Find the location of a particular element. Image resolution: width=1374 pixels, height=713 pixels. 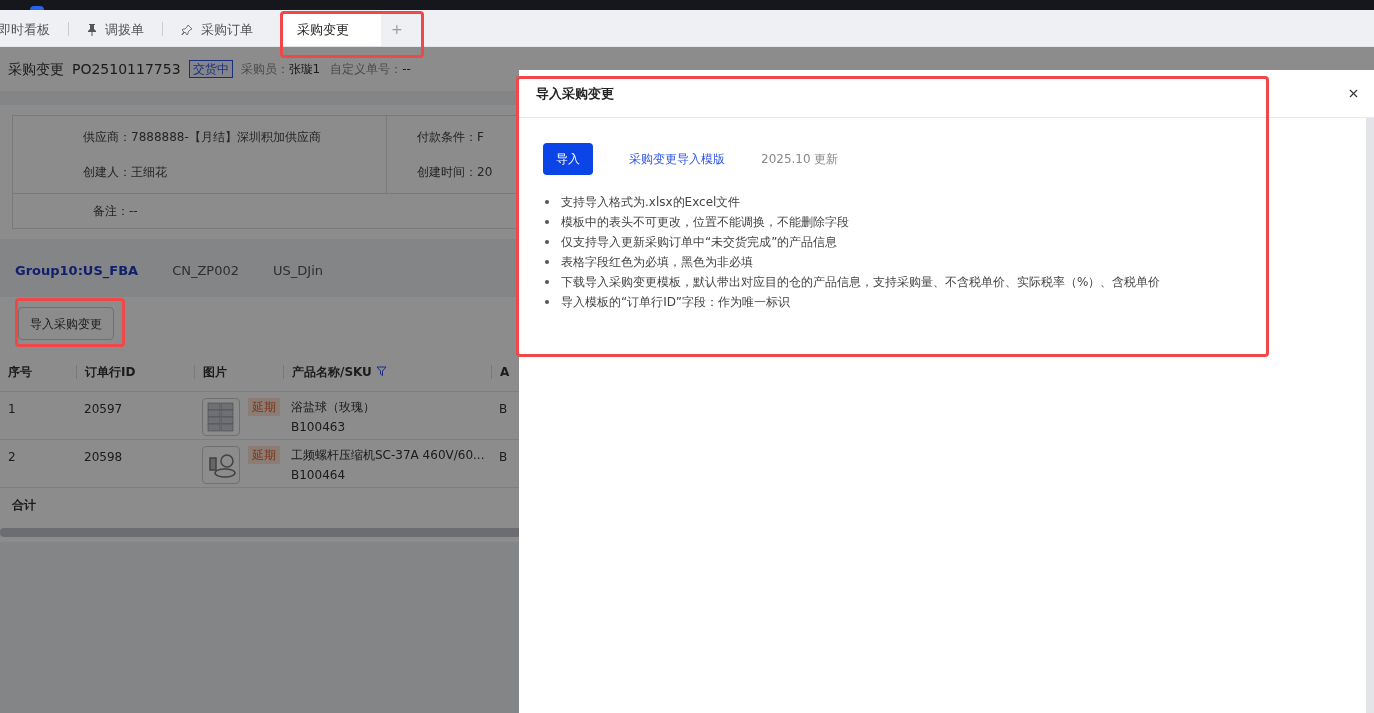

table-cell: 1 is located at coordinates (12, 409).